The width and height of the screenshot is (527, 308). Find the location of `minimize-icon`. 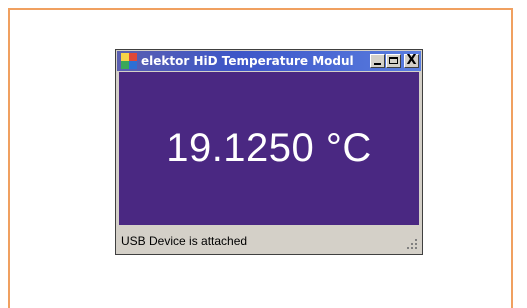

minimize-icon is located at coordinates (377, 64).